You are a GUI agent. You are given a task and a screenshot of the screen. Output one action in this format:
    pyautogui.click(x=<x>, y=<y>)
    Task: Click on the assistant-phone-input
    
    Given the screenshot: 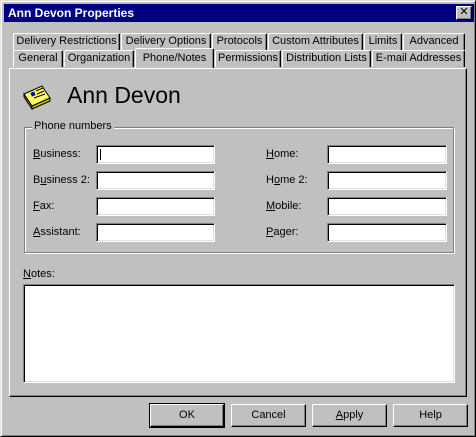 What is the action you would take?
    pyautogui.click(x=155, y=232)
    